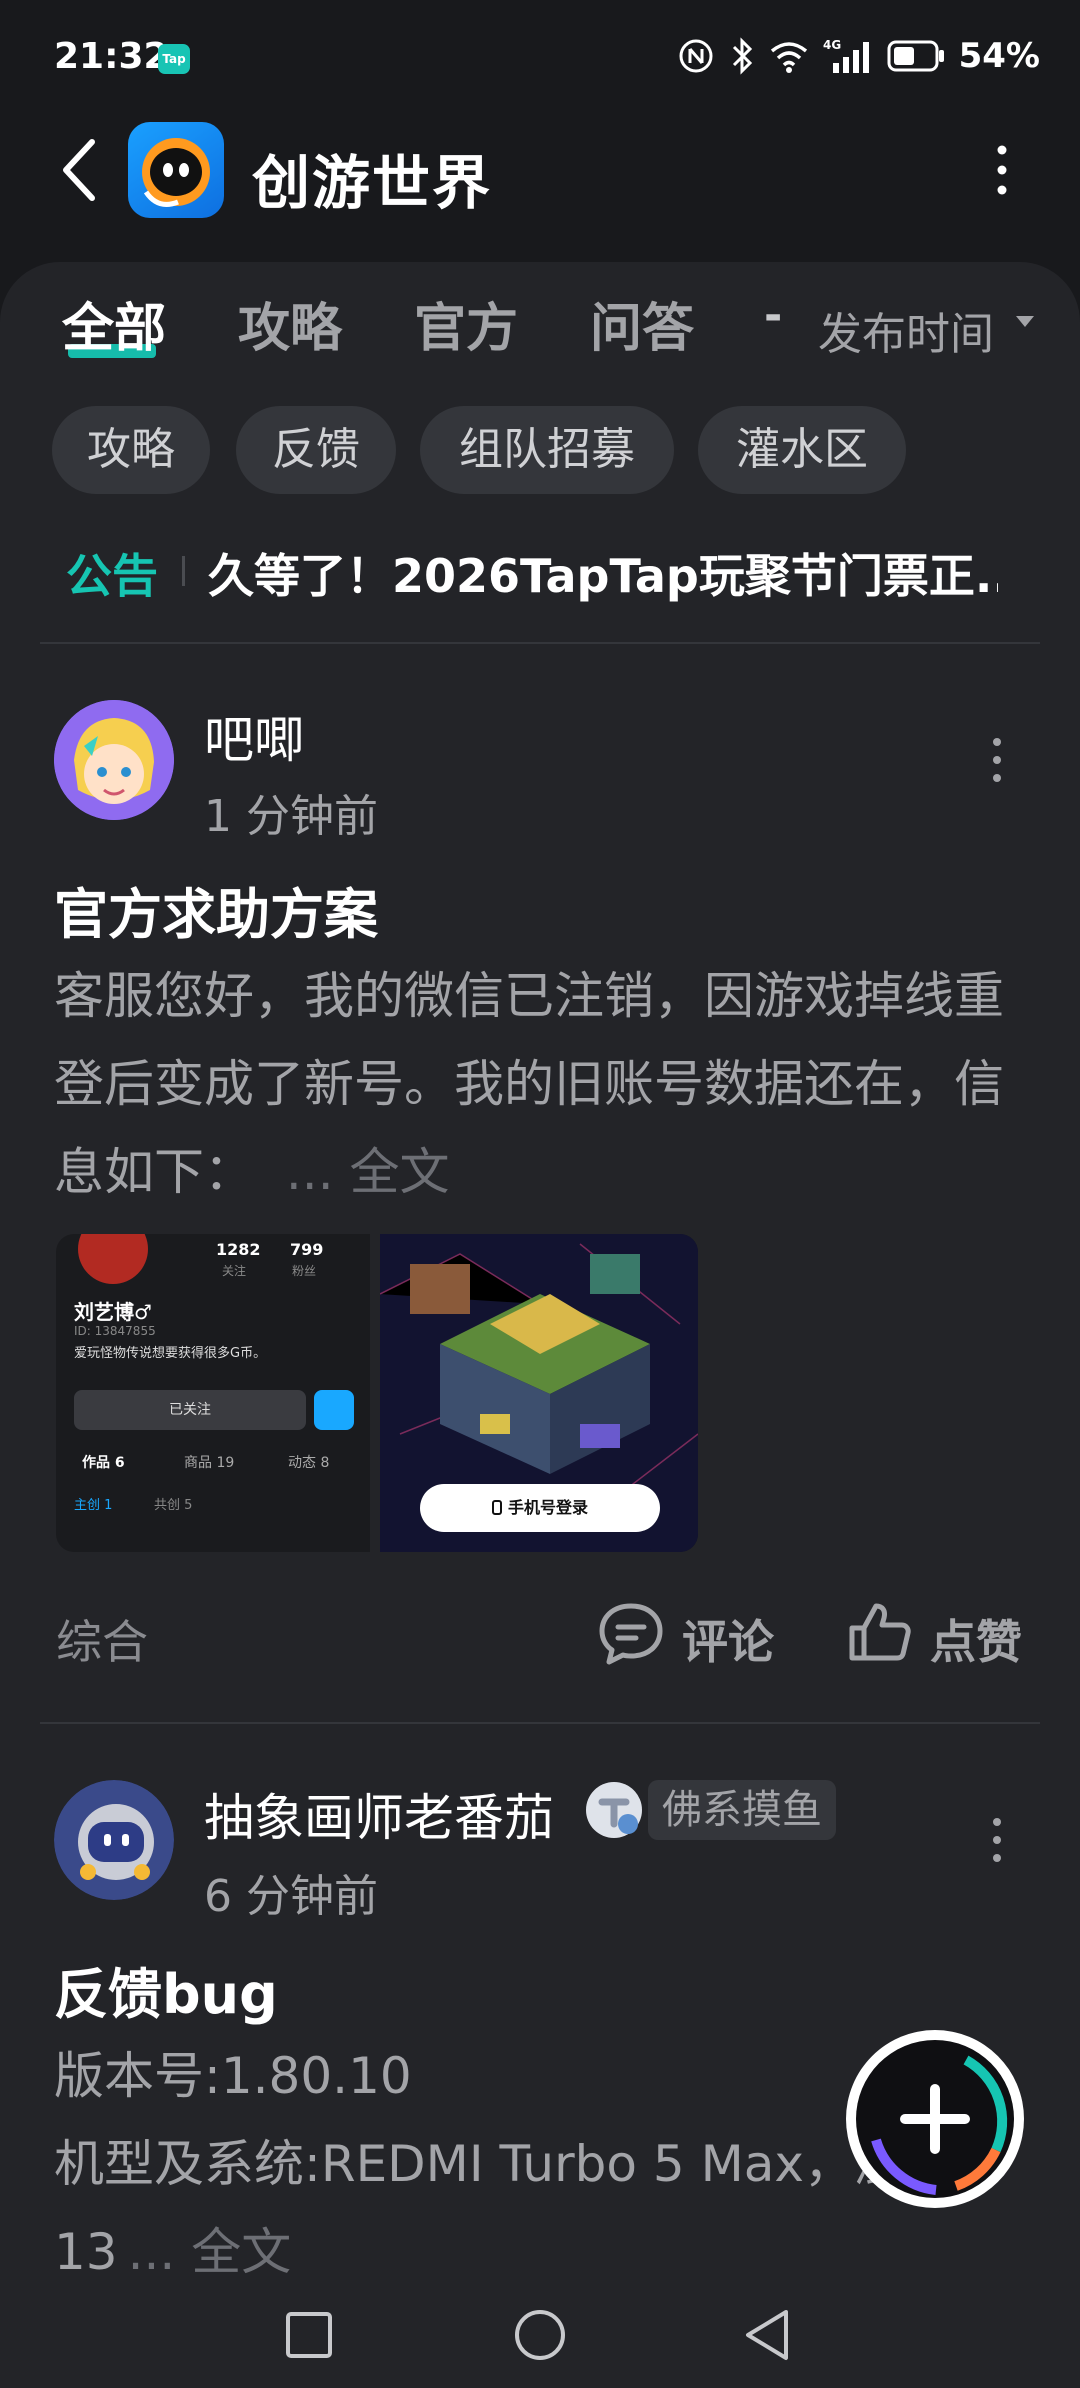  What do you see at coordinates (254, 736) in the screenshot?
I see `post-author: 吧唧` at bounding box center [254, 736].